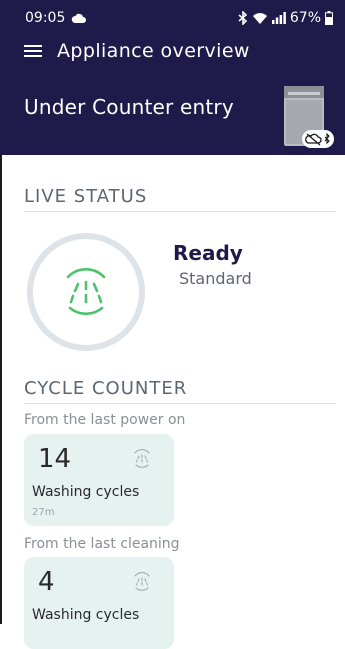 The image size is (345, 649). Describe the element at coordinates (102, 544) in the screenshot. I see `last-cleaning-caption: From the last cleaning` at that location.